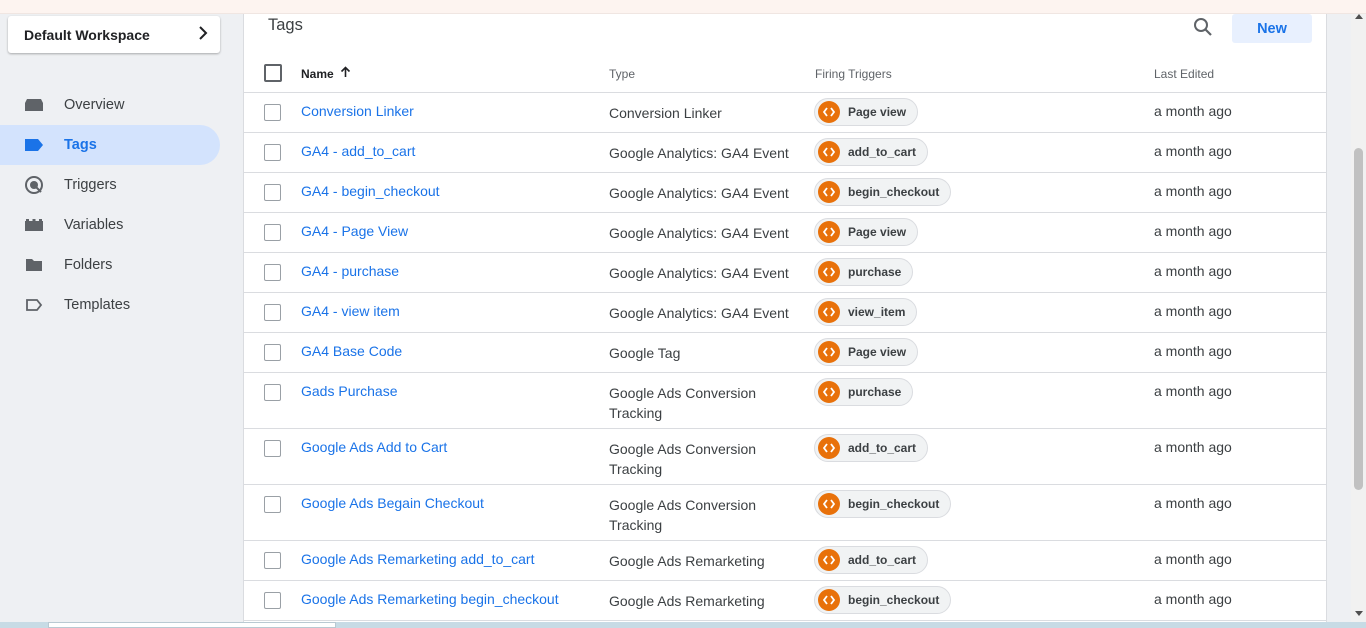  Describe the element at coordinates (430, 599) in the screenshot. I see `tag-name-link: Google Ads Remarketing begin_checkout` at that location.